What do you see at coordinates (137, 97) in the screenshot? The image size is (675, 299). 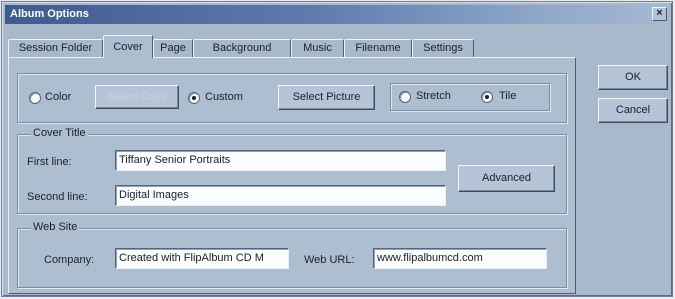 I see `select-color-button: Select Color` at bounding box center [137, 97].